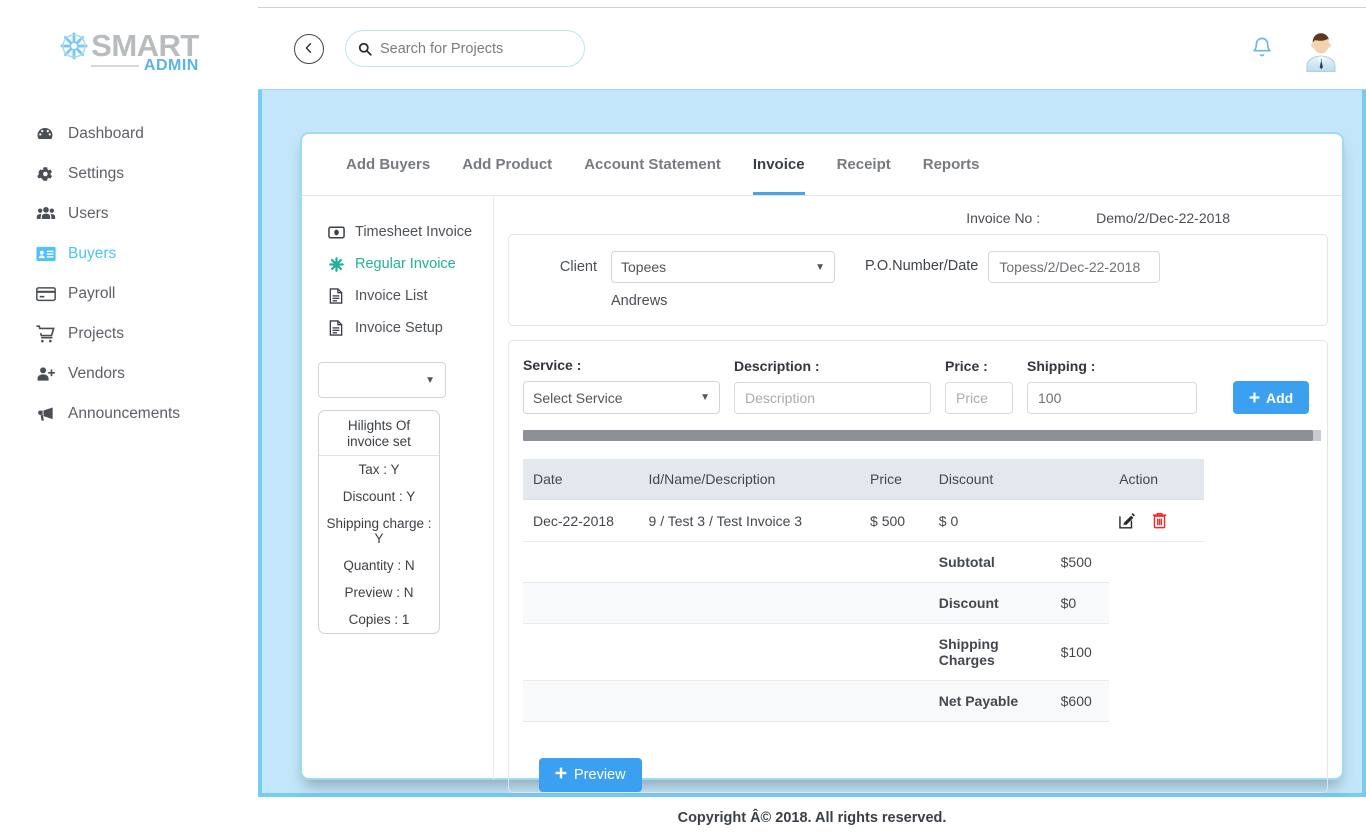 Image resolution: width=1366 pixels, height=838 pixels. Describe the element at coordinates (88, 213) in the screenshot. I see `sidebar-item-label: Users` at that location.